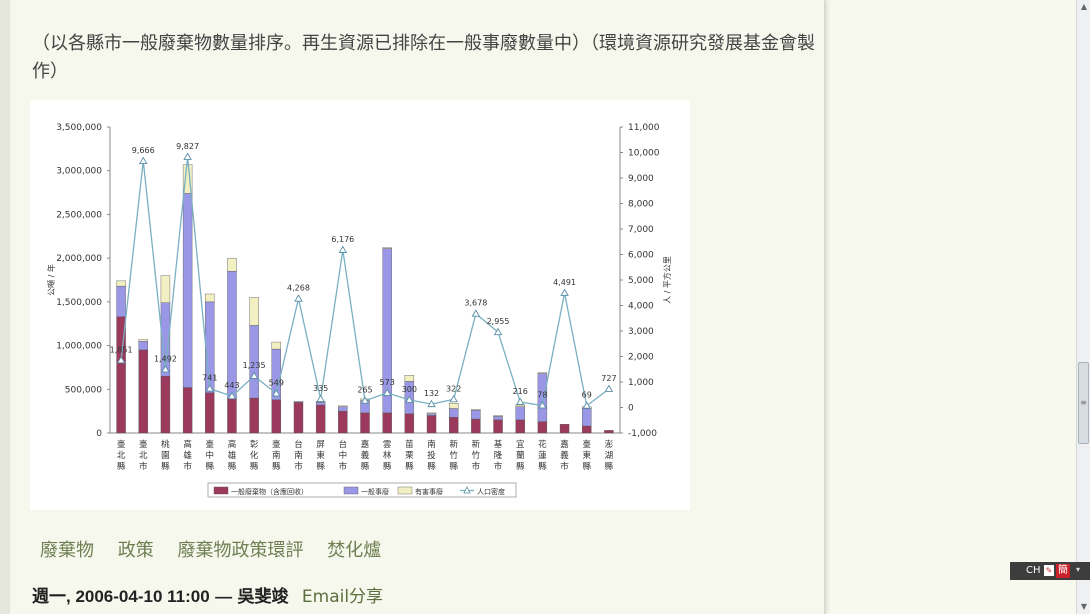 This screenshot has height=614, width=1090. Describe the element at coordinates (1063, 571) in the screenshot. I see `ime-mode-badge: 簡` at that location.